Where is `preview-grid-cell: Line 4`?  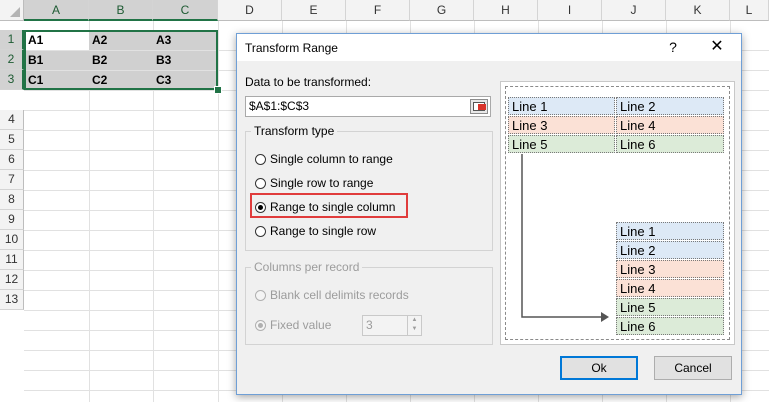
preview-grid-cell: Line 4 is located at coordinates (670, 125).